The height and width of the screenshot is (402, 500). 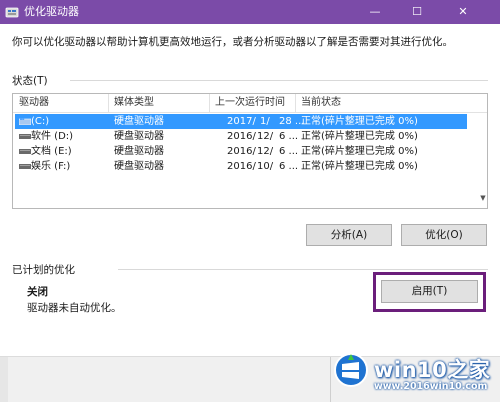 I want to click on watermark-url: www.2016win10.com, so click(x=431, y=386).